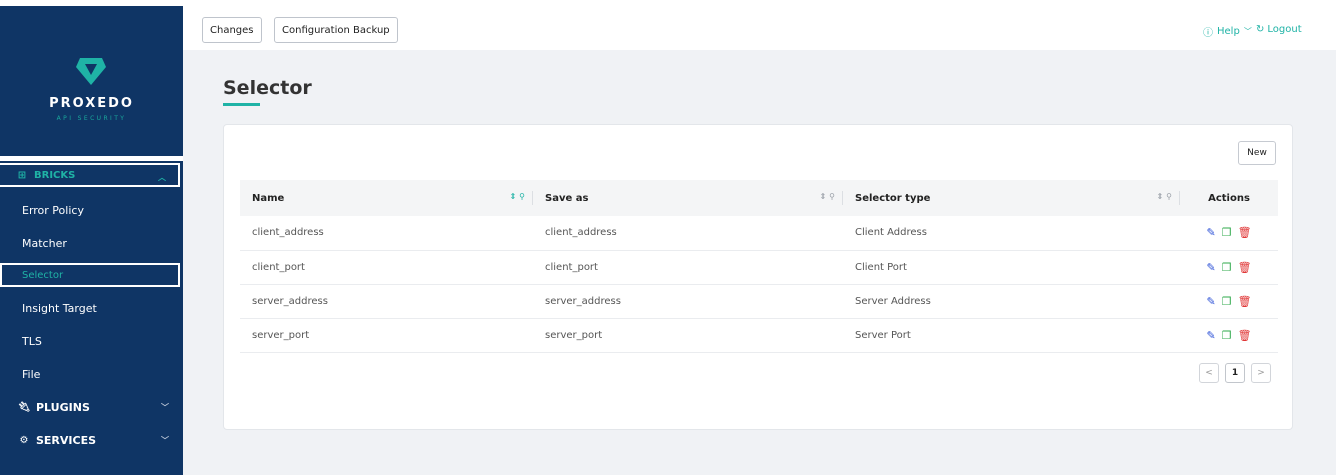  What do you see at coordinates (267, 88) in the screenshot?
I see `page-title: Selector` at bounding box center [267, 88].